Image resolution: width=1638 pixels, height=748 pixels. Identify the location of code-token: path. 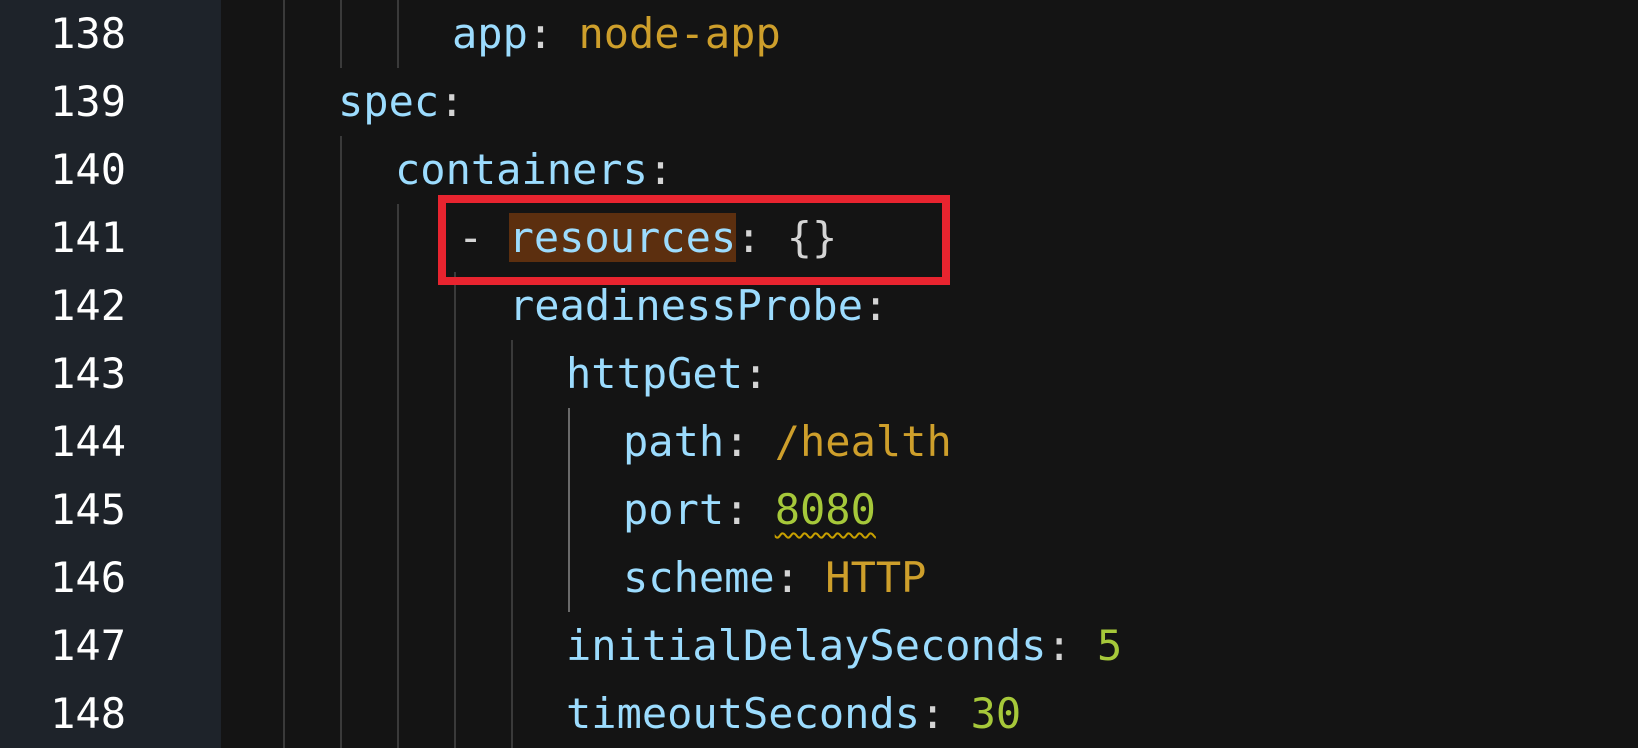
(674, 441).